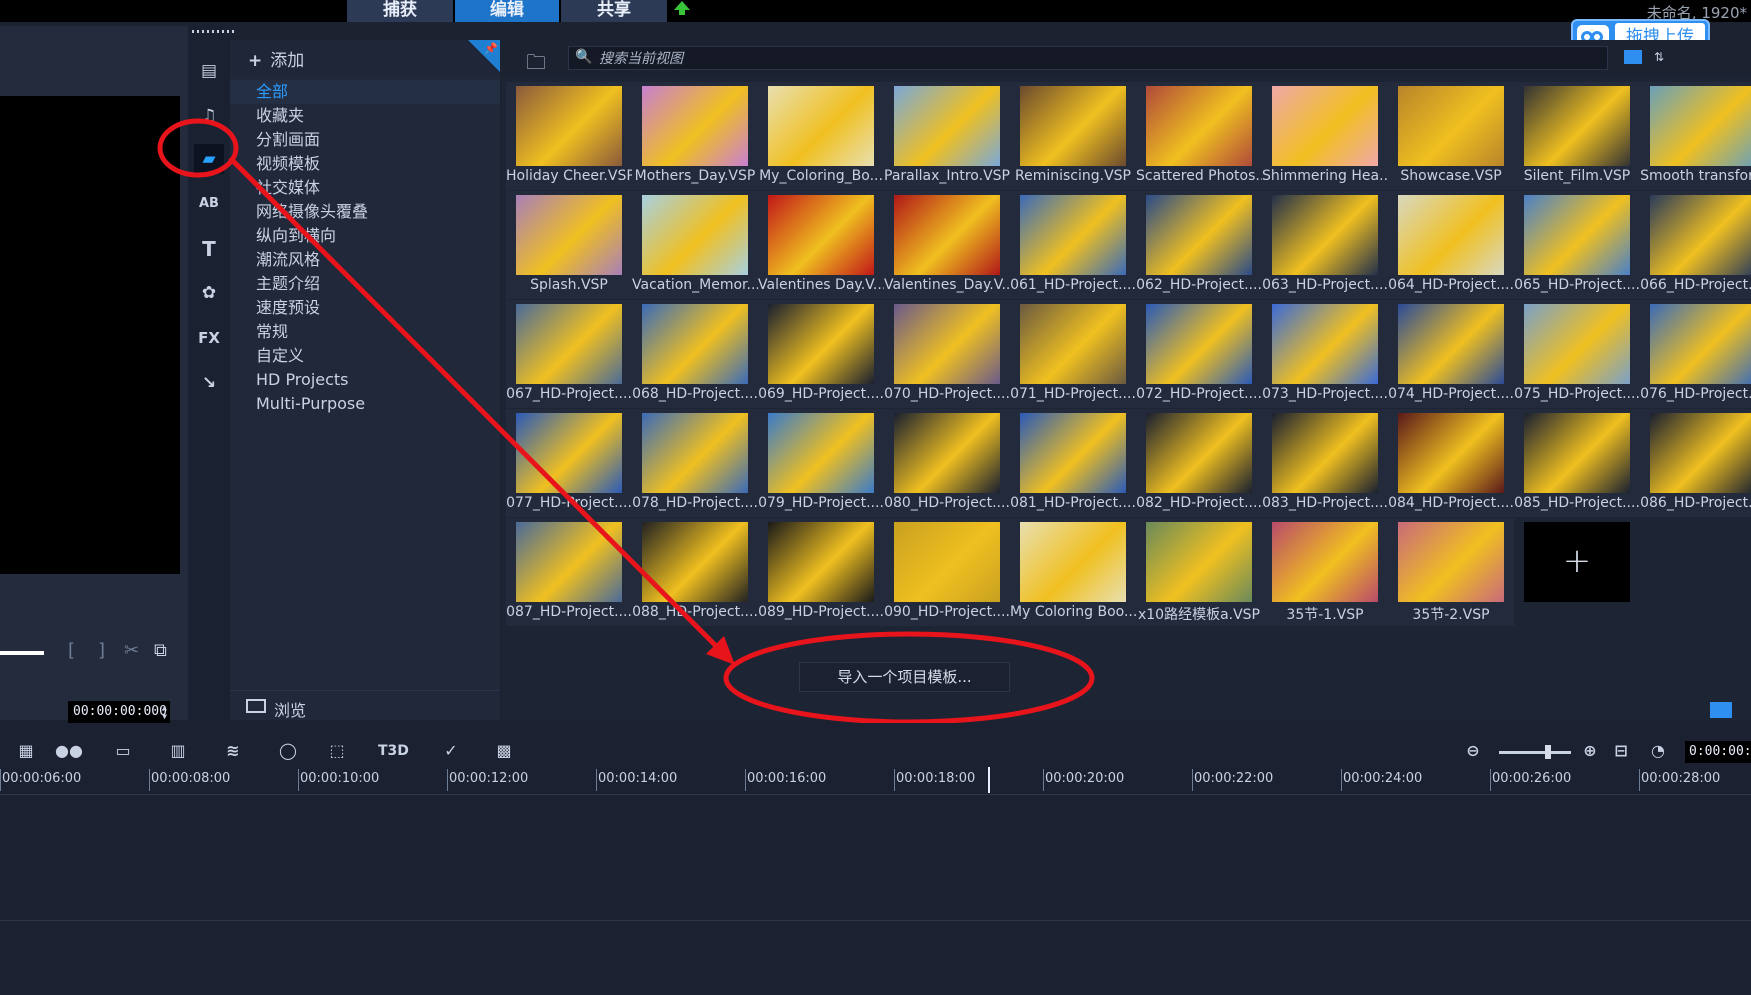 The width and height of the screenshot is (1751, 995). What do you see at coordinates (101, 650) in the screenshot?
I see `mark-out-button: ]` at bounding box center [101, 650].